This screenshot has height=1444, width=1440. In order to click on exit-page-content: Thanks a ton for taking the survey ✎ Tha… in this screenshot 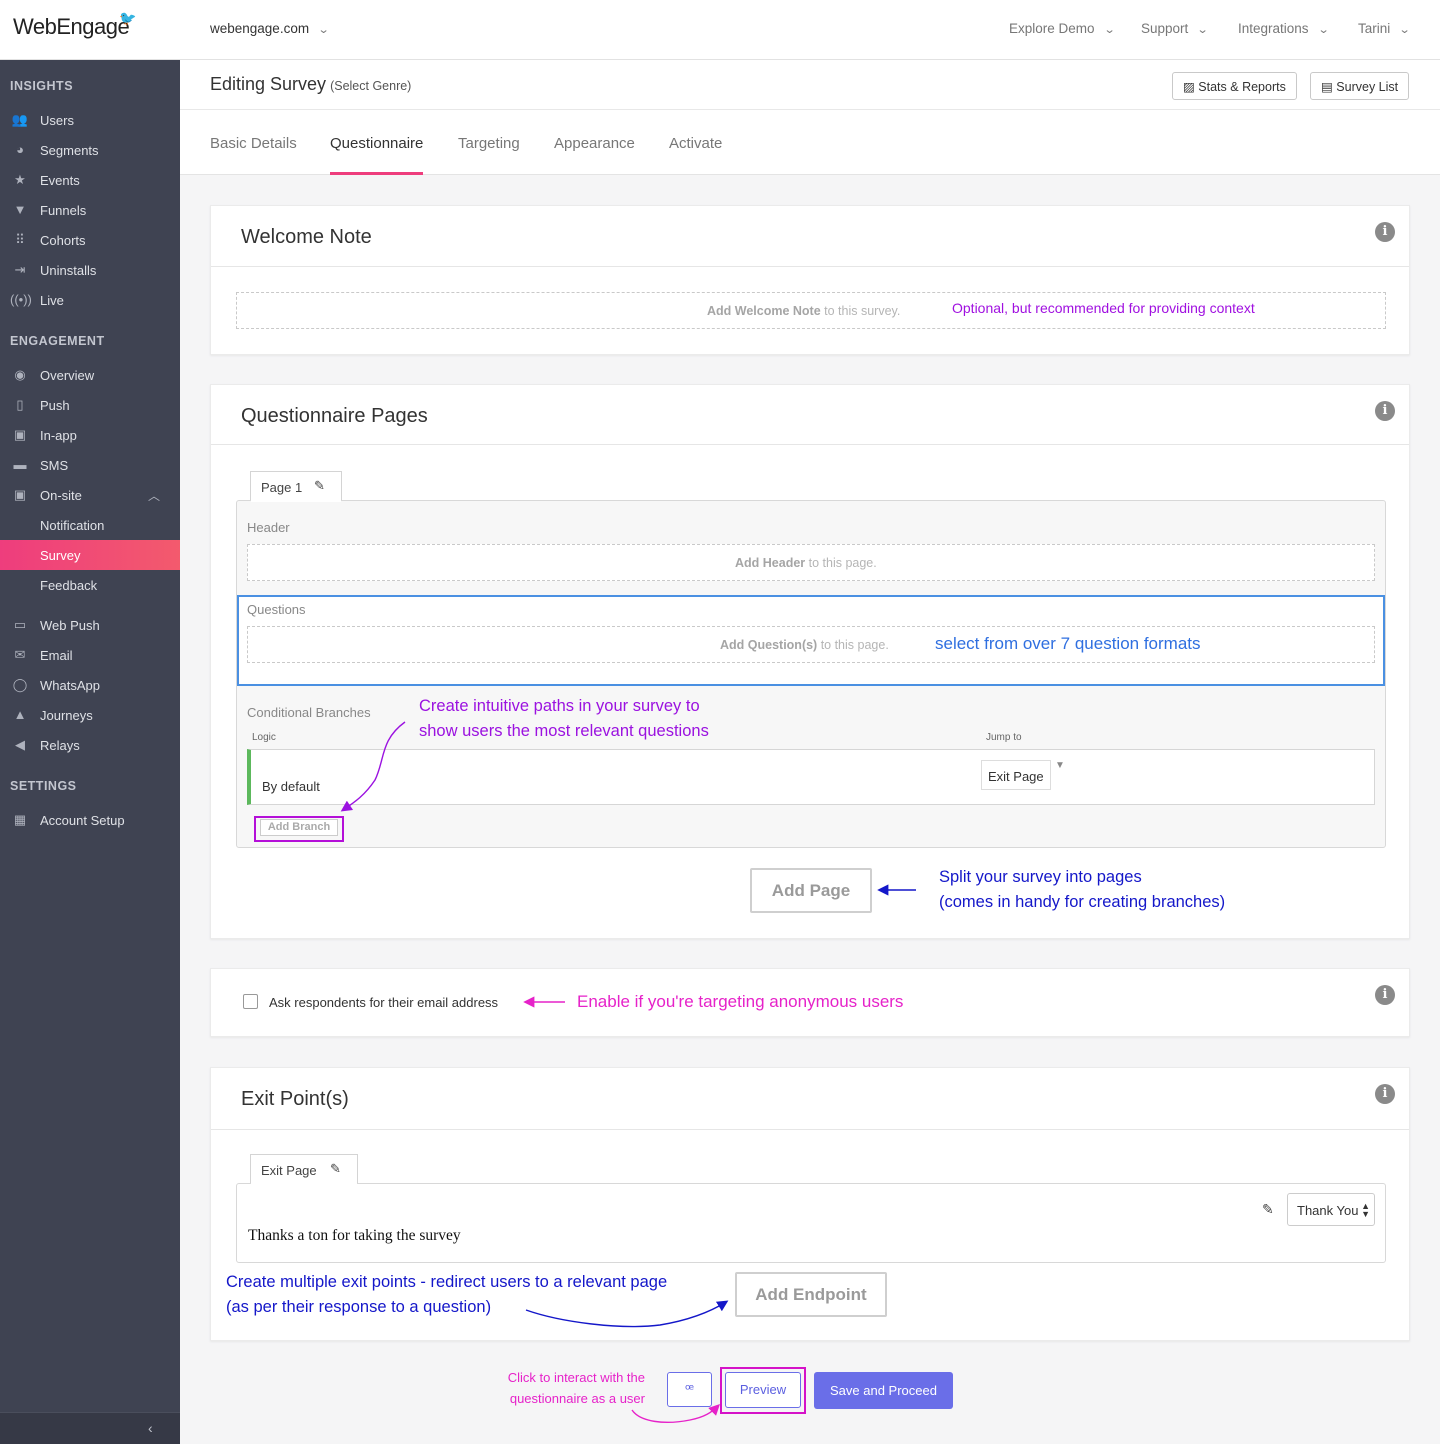, I will do `click(811, 1223)`.